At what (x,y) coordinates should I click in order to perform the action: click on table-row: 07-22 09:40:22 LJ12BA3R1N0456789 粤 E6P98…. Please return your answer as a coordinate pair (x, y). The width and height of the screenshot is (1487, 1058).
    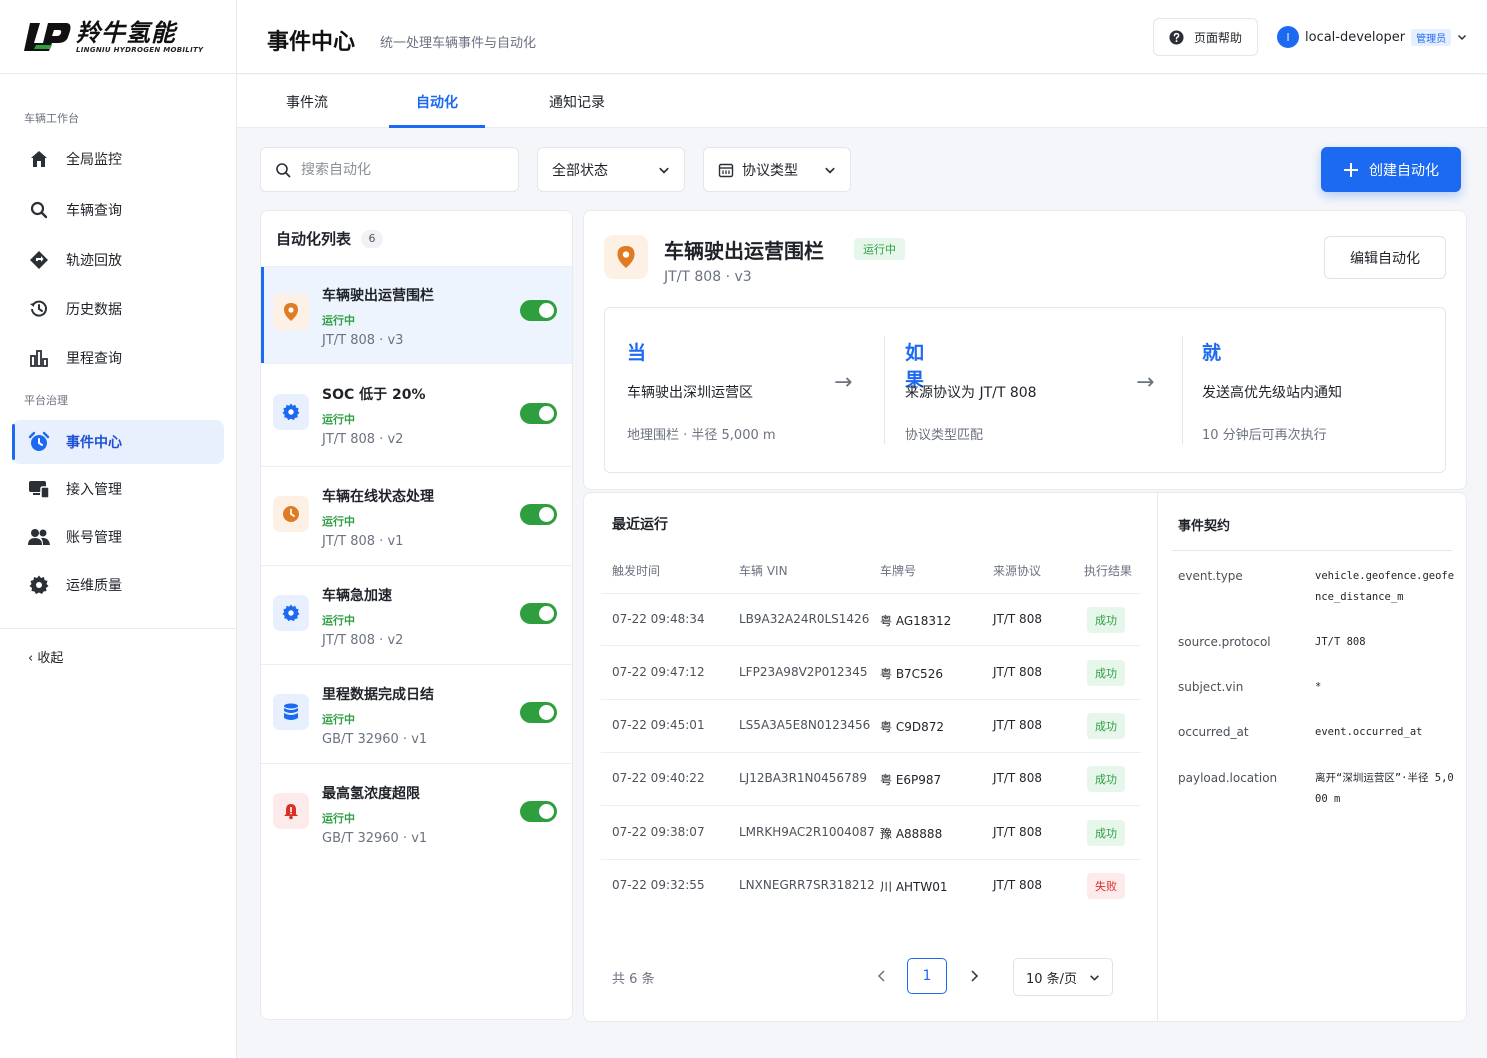
    Looking at the image, I should click on (871, 779).